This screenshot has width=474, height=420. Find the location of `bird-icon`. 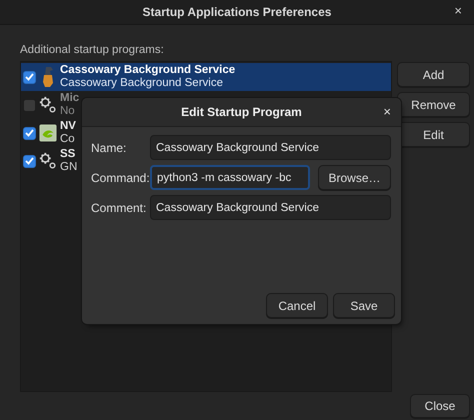

bird-icon is located at coordinates (48, 77).